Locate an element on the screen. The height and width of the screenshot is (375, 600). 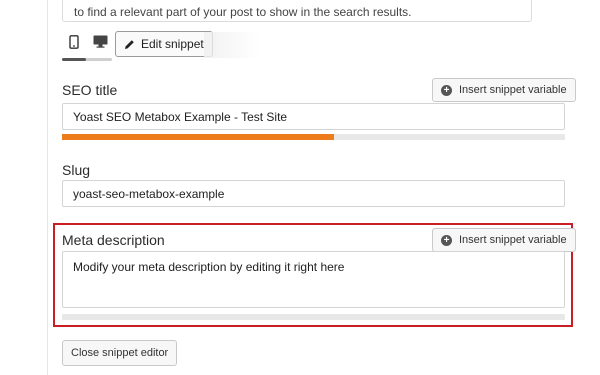
close-snippet-editor-button: Close snippet editor is located at coordinates (120, 353).